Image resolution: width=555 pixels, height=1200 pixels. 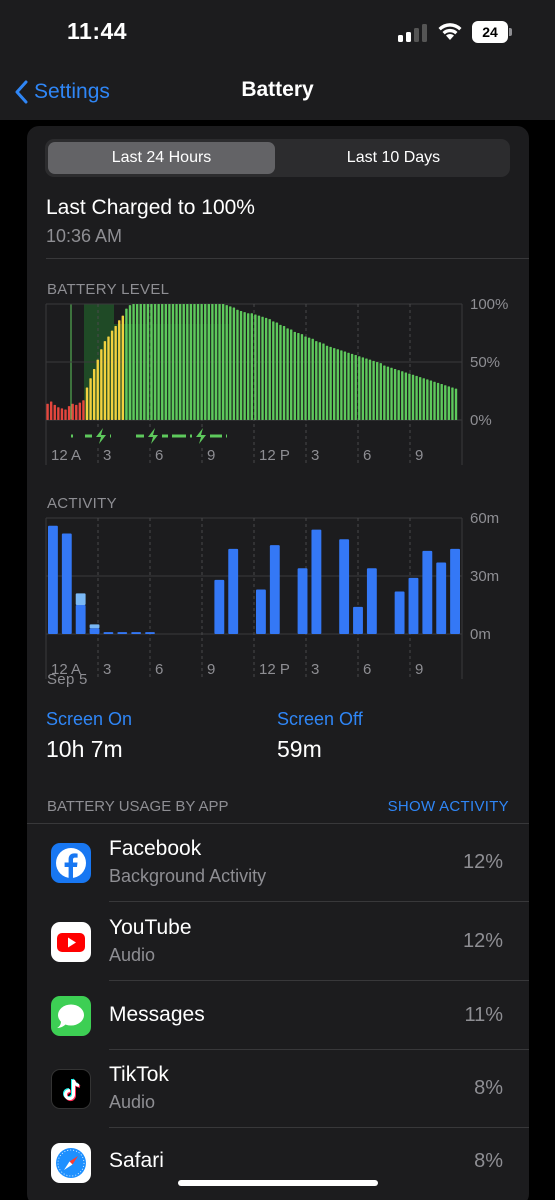 What do you see at coordinates (480, 634) in the screenshot?
I see `y-tick-label: 0m` at bounding box center [480, 634].